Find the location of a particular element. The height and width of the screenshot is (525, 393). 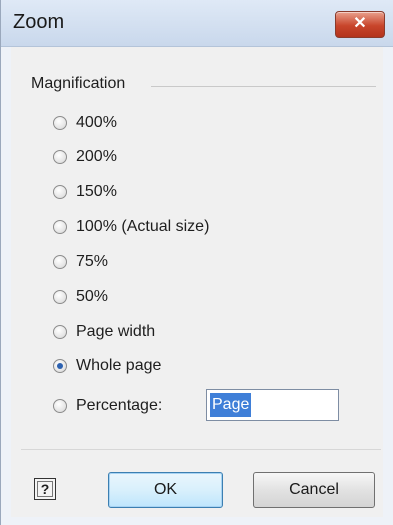

radio-label: Whole page is located at coordinates (119, 365).